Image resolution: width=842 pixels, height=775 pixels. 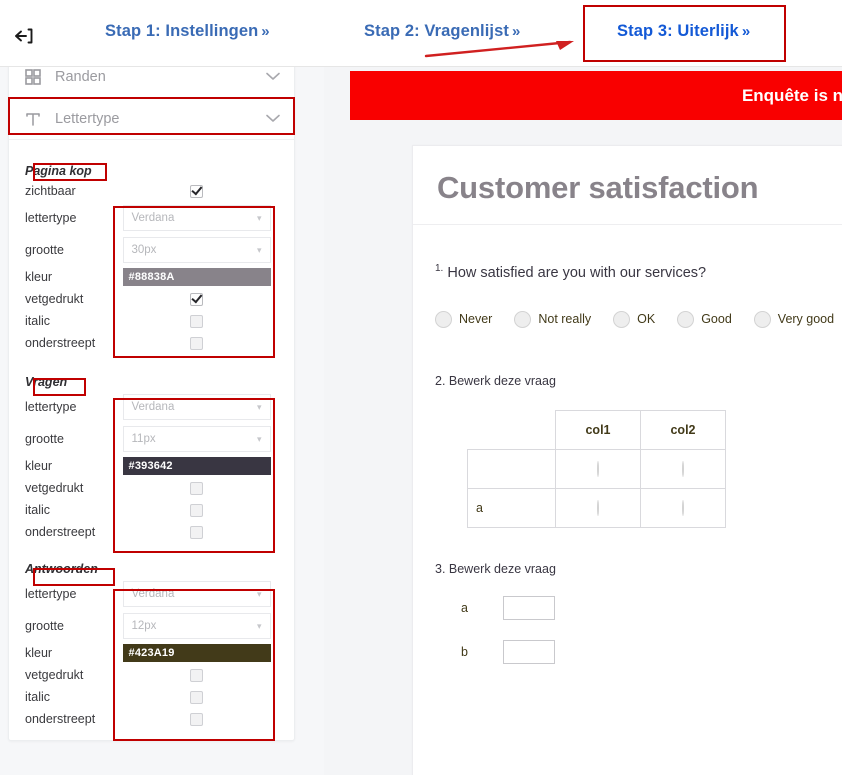 I want to click on table-header-row: col1 col2, so click(x=597, y=429).